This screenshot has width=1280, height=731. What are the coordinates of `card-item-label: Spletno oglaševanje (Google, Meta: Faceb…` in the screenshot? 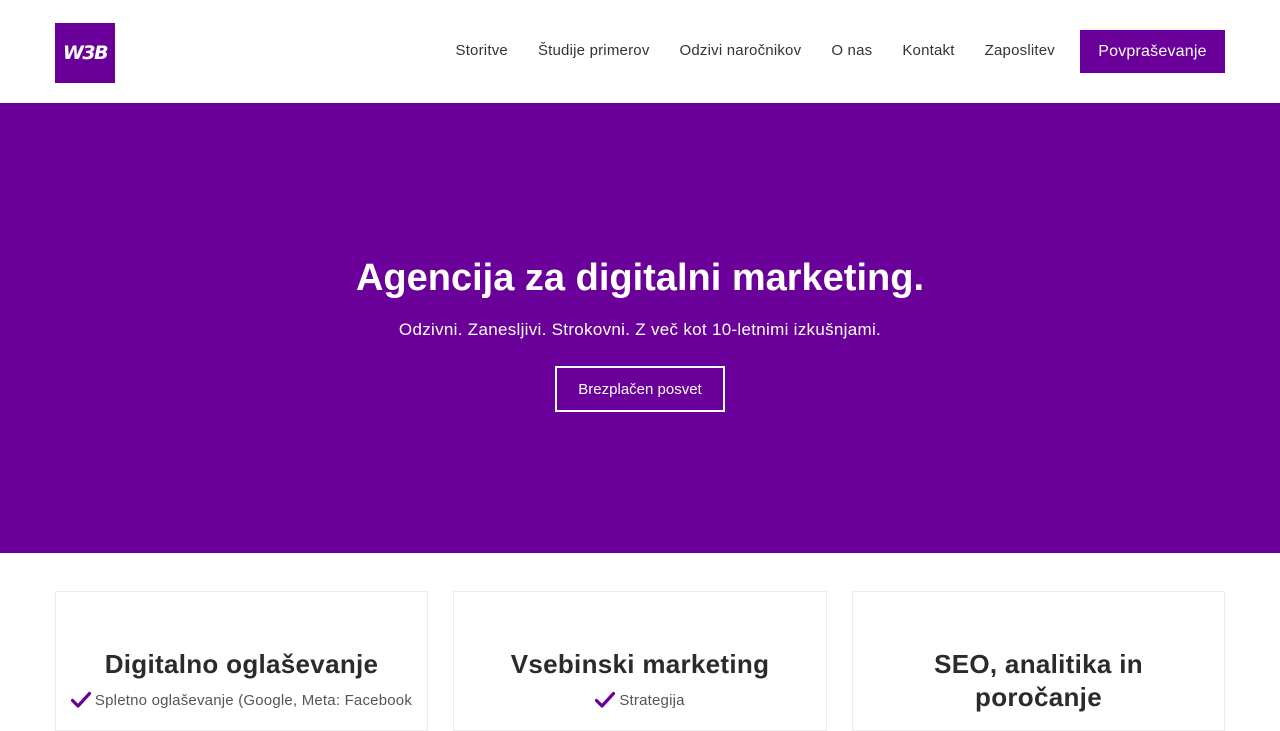 It's located at (253, 700).